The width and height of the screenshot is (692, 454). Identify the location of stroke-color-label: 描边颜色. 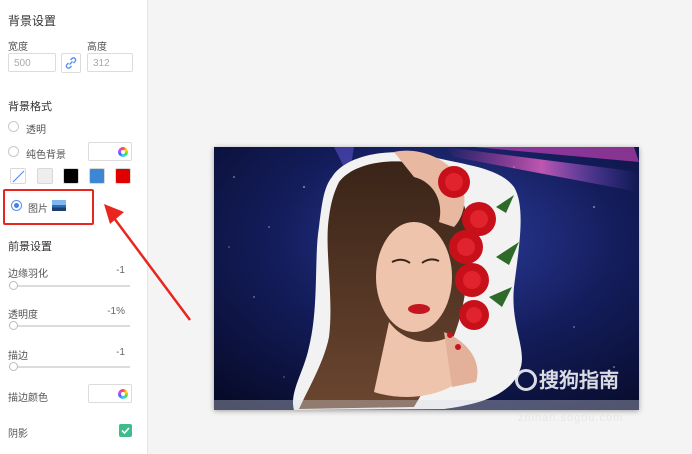
(28, 398).